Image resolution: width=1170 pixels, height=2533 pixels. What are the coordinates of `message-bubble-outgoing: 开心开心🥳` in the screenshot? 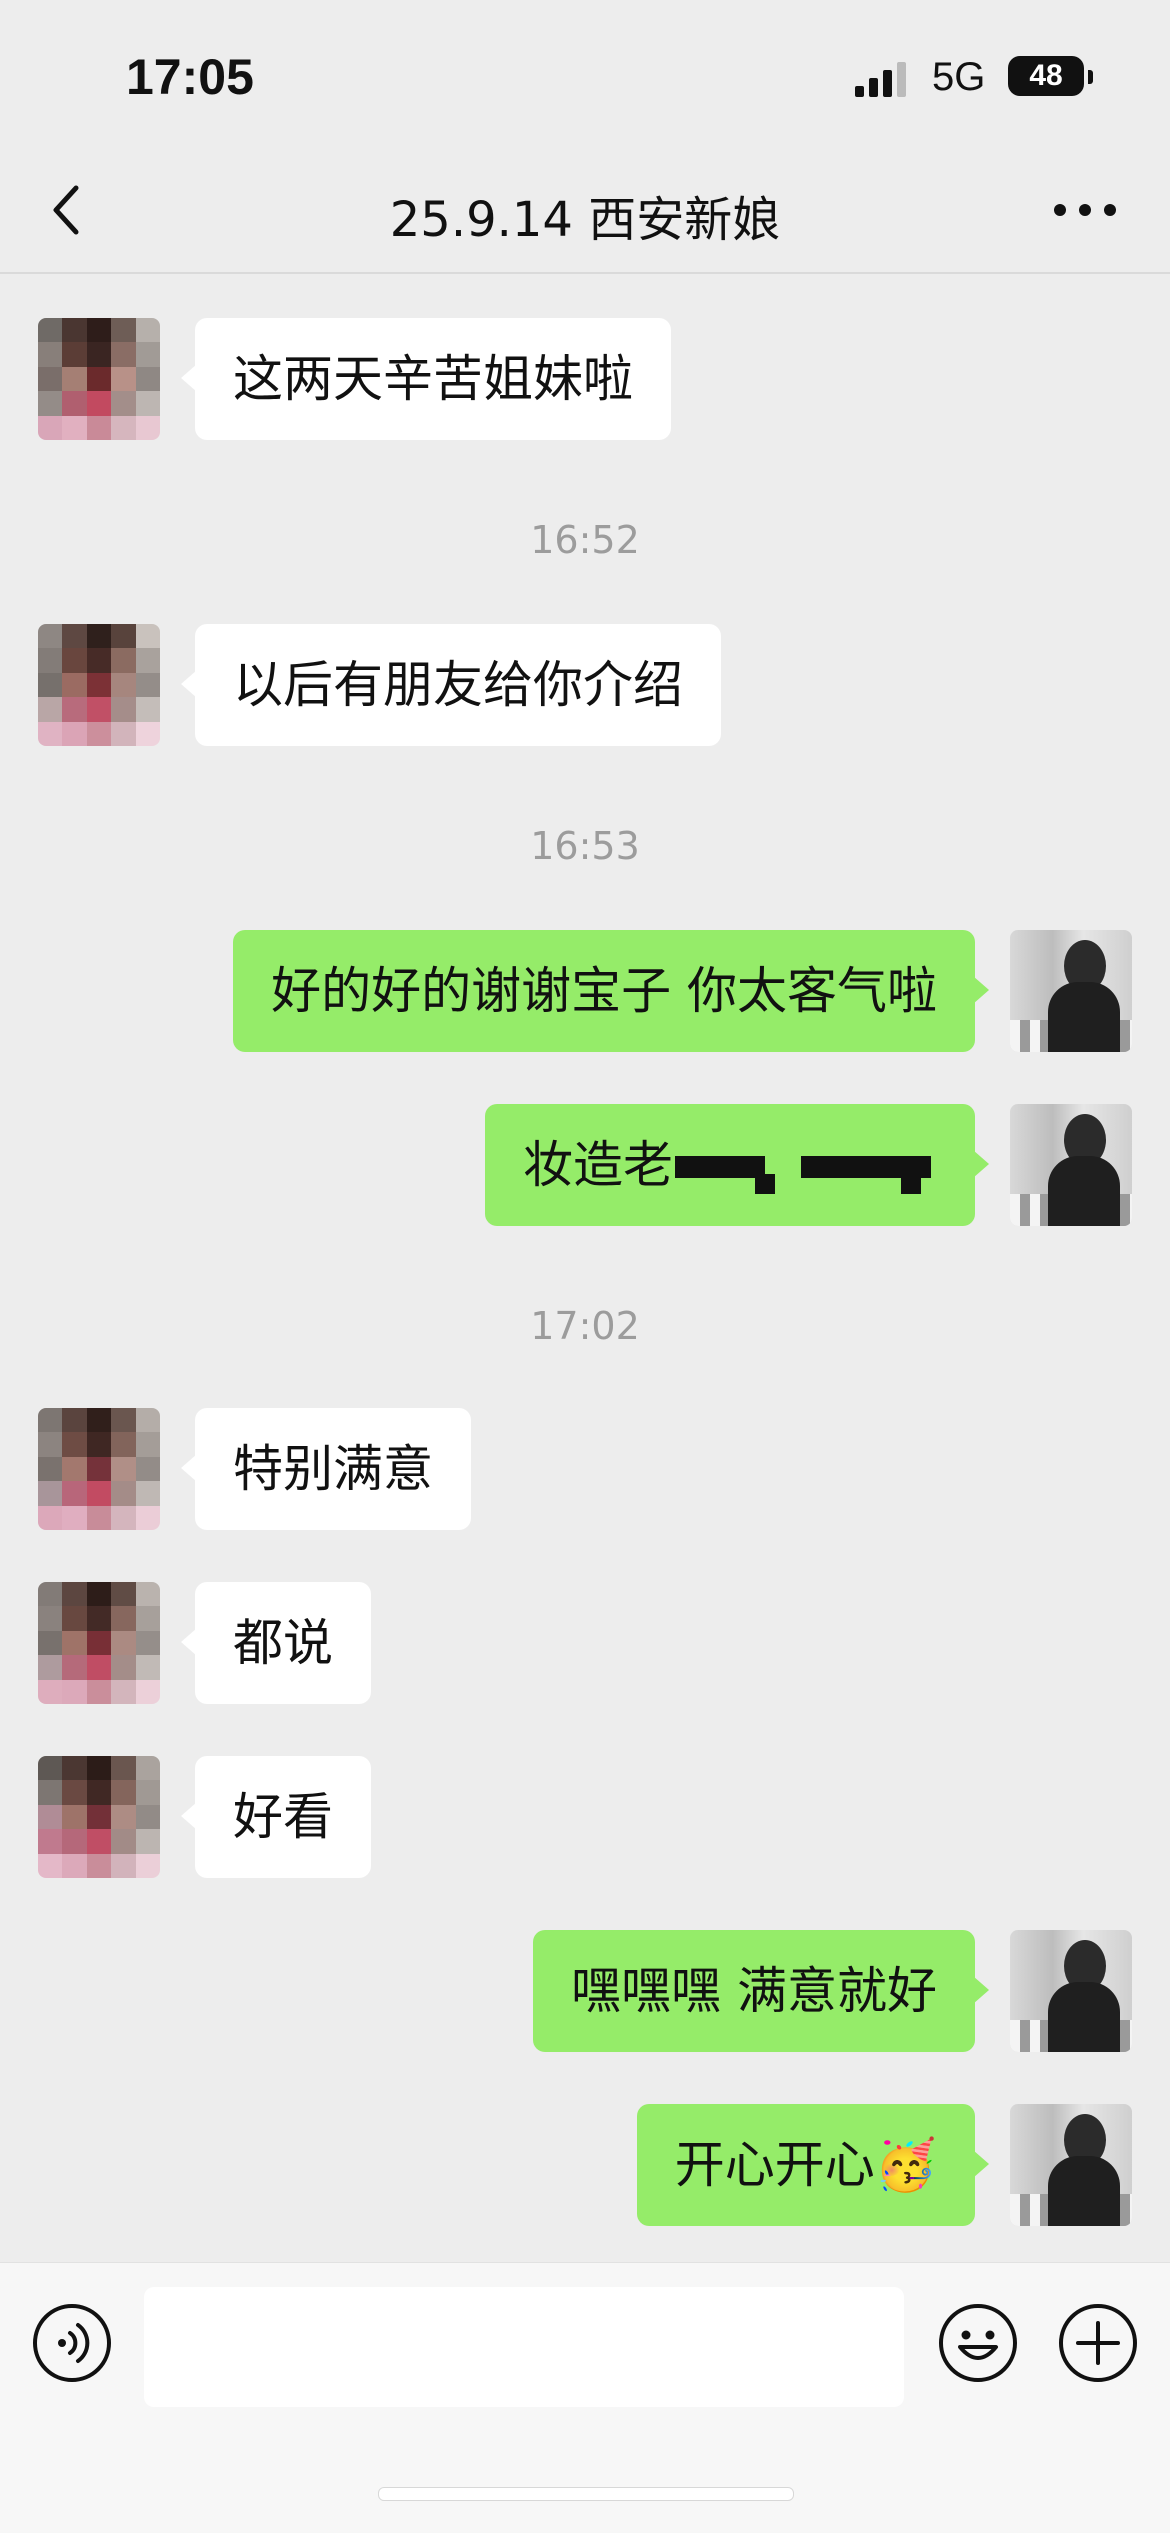 It's located at (813, 2165).